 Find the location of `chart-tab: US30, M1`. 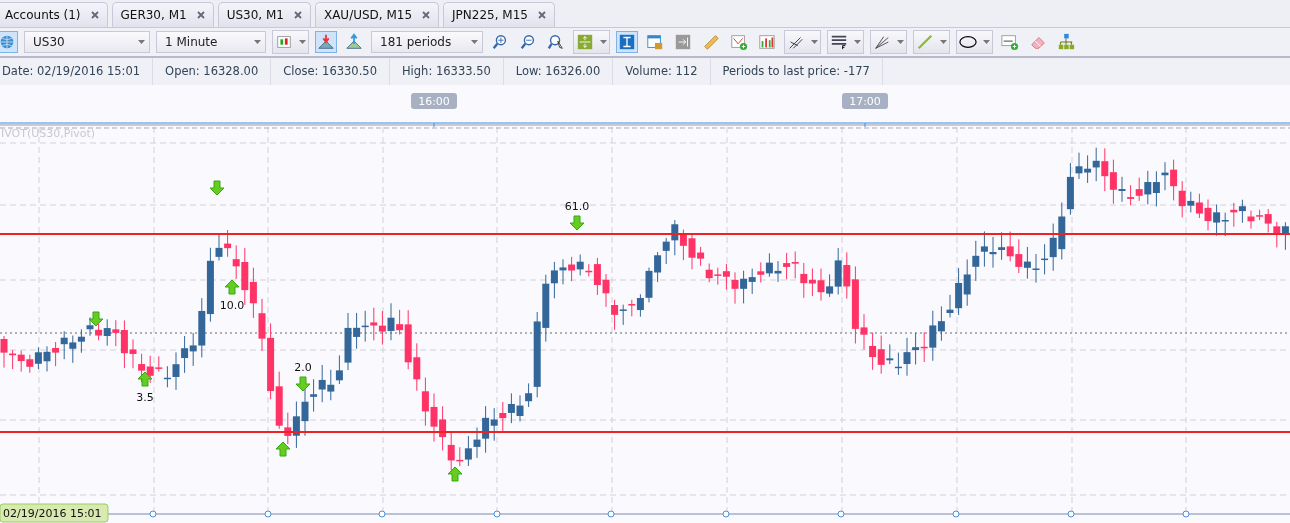

chart-tab: US30, M1 is located at coordinates (264, 14).